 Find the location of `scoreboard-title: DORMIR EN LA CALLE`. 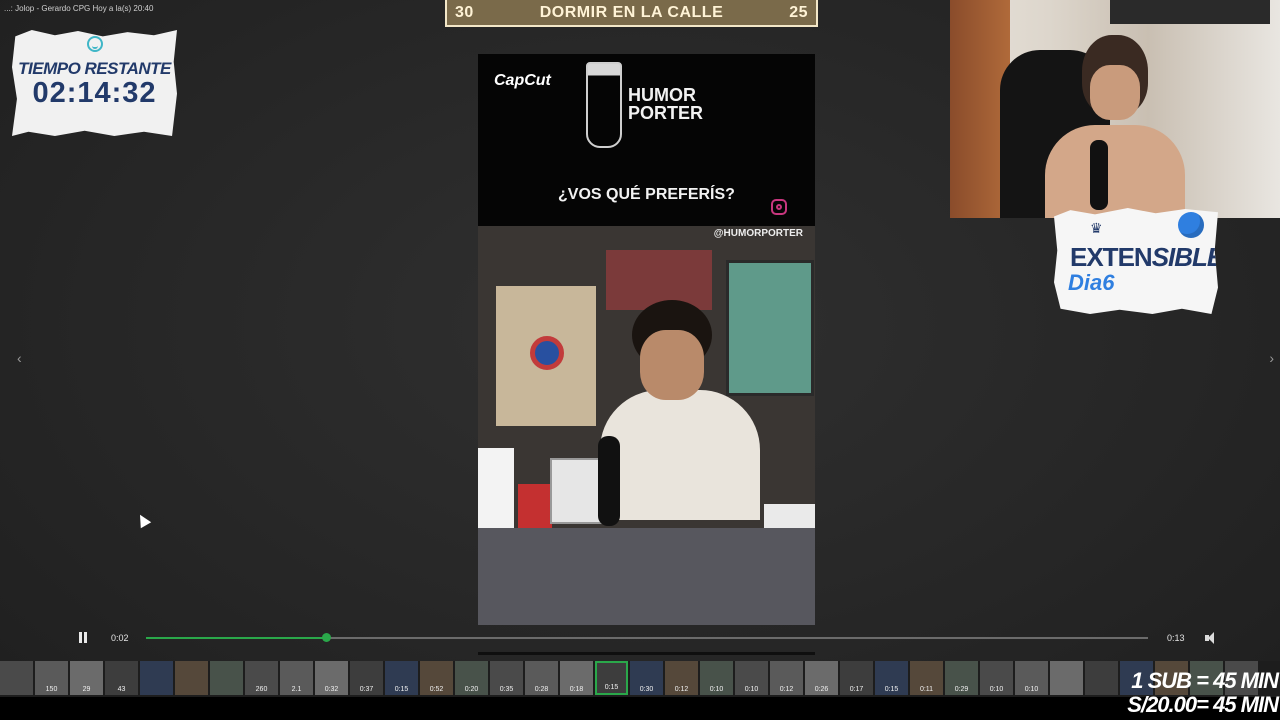

scoreboard-title: DORMIR EN LA CALLE is located at coordinates (631, 12).